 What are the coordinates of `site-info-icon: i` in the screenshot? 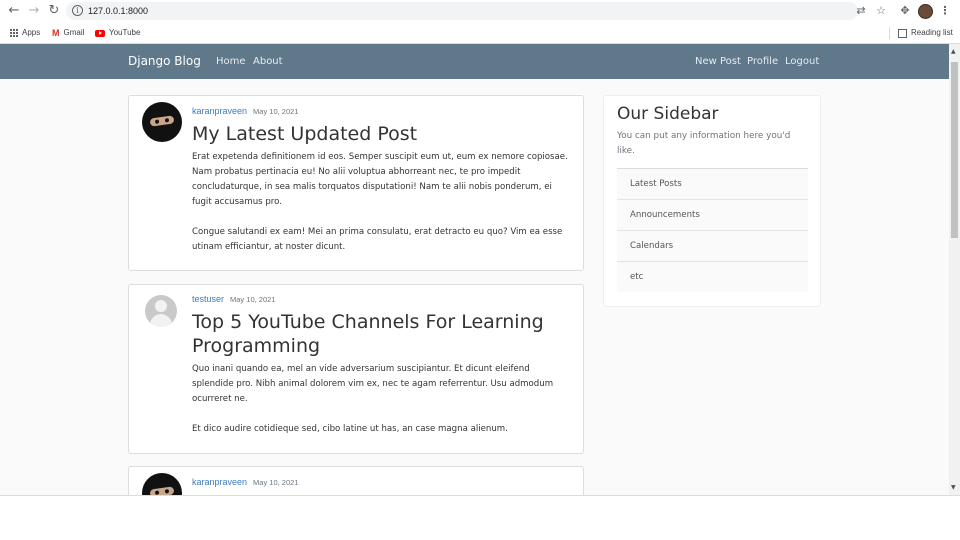 It's located at (77, 10).